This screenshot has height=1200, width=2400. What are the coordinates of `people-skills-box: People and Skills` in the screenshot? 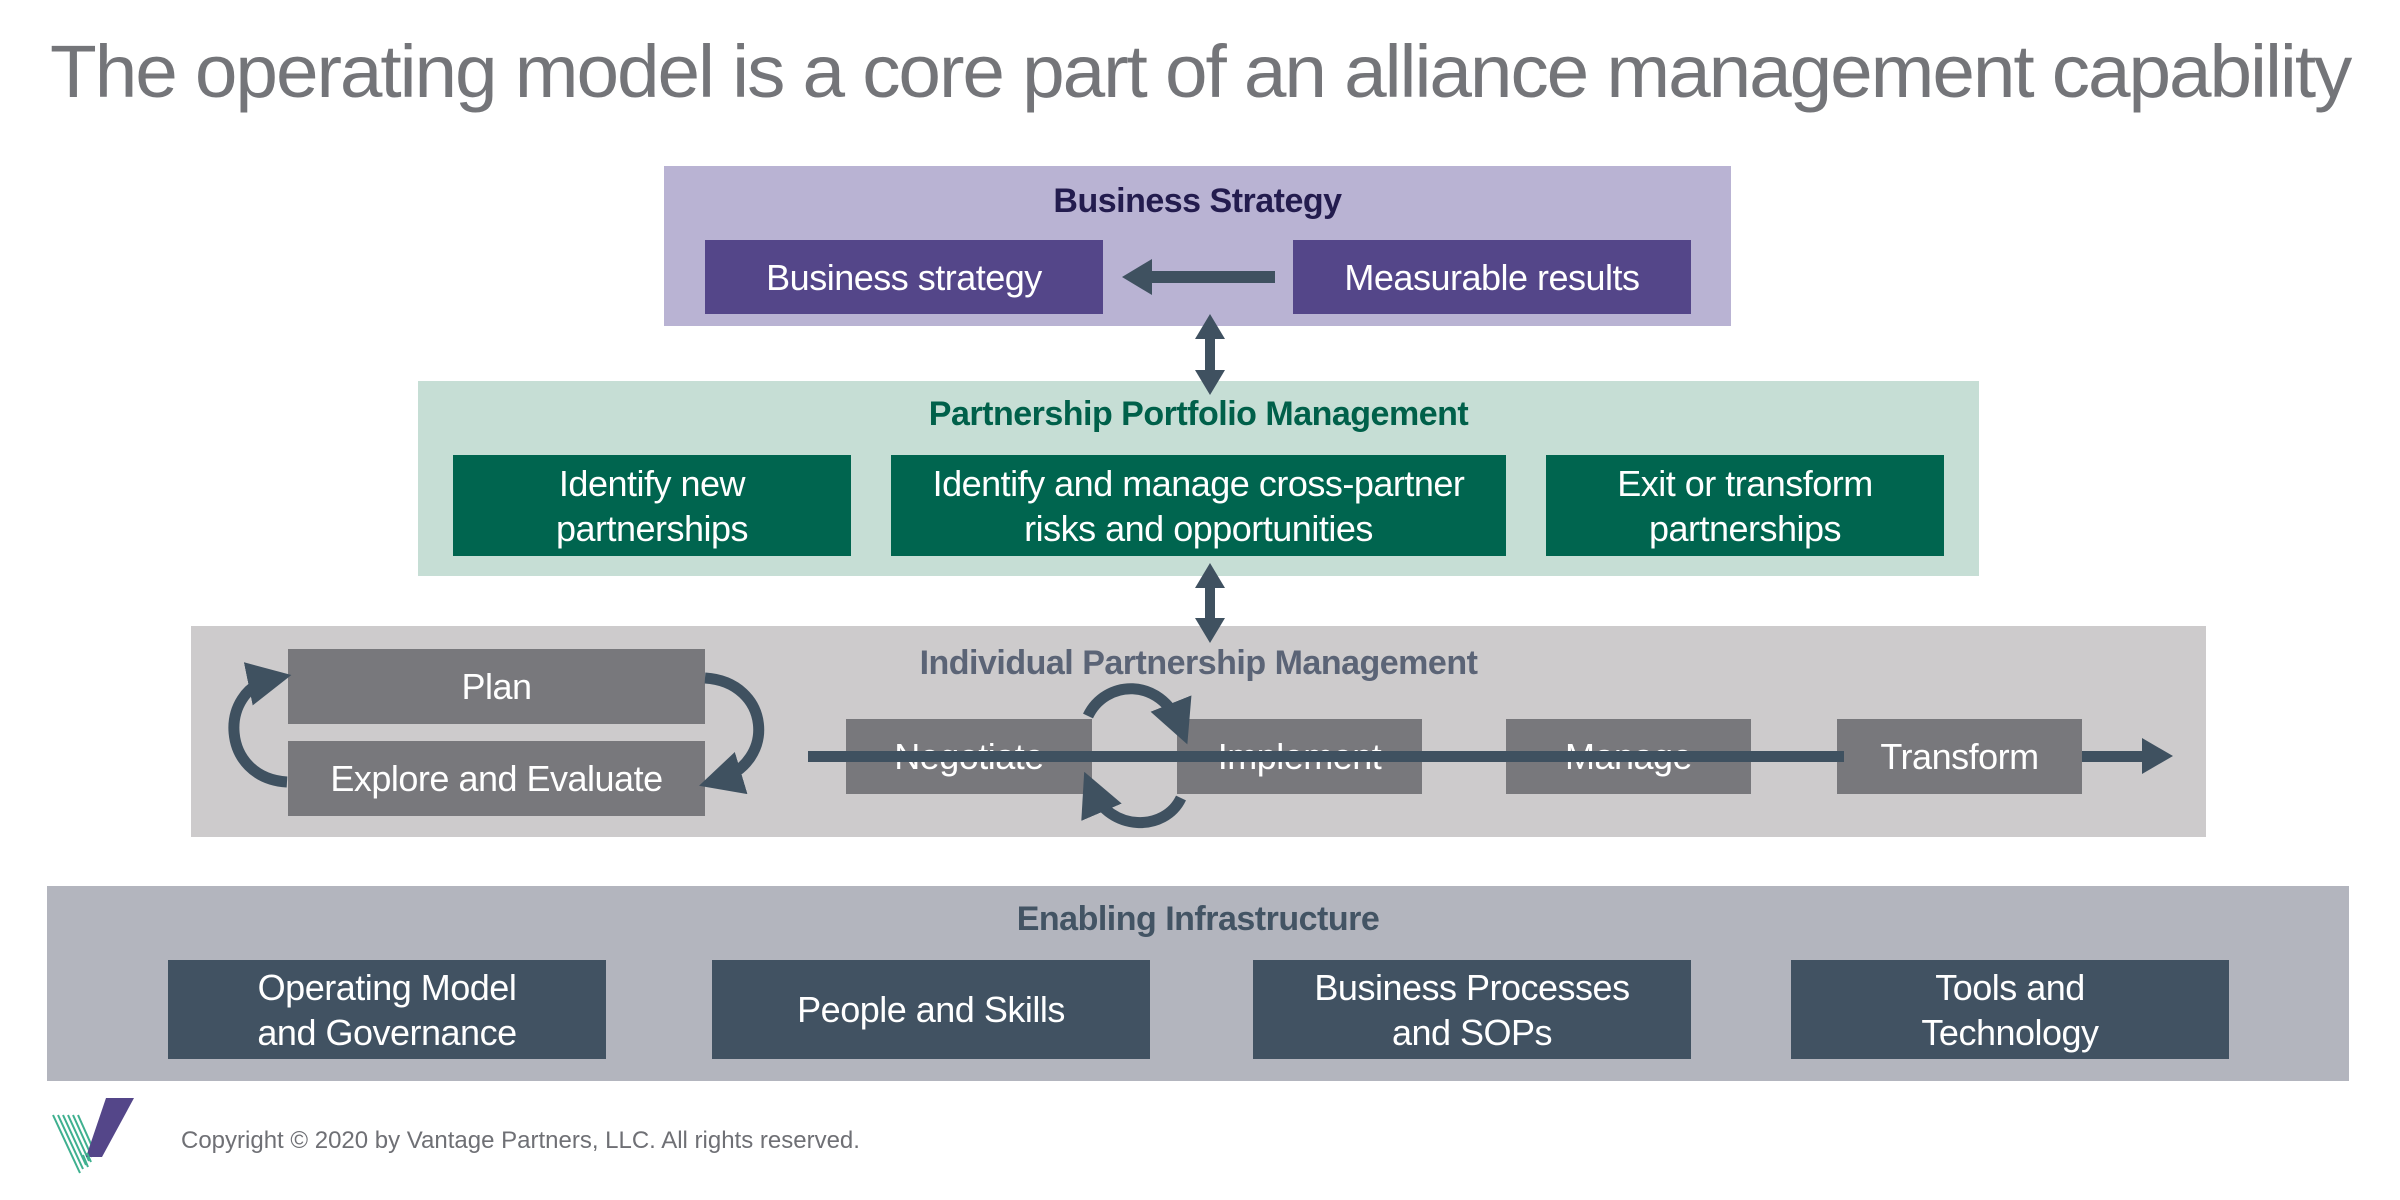 It's located at (931, 1009).